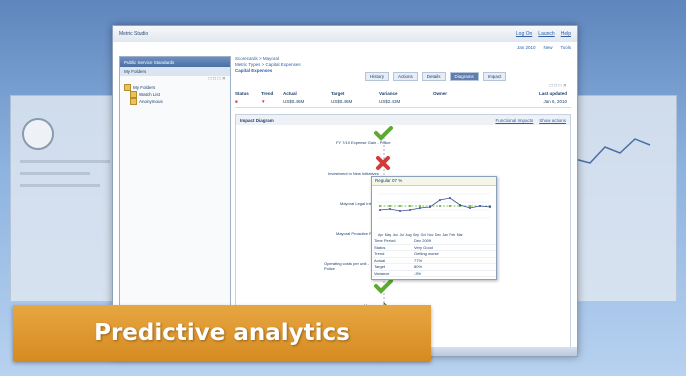 The height and width of the screenshot is (376, 686). What do you see at coordinates (546, 34) in the screenshot?
I see `launch-link: Launch` at bounding box center [546, 34].